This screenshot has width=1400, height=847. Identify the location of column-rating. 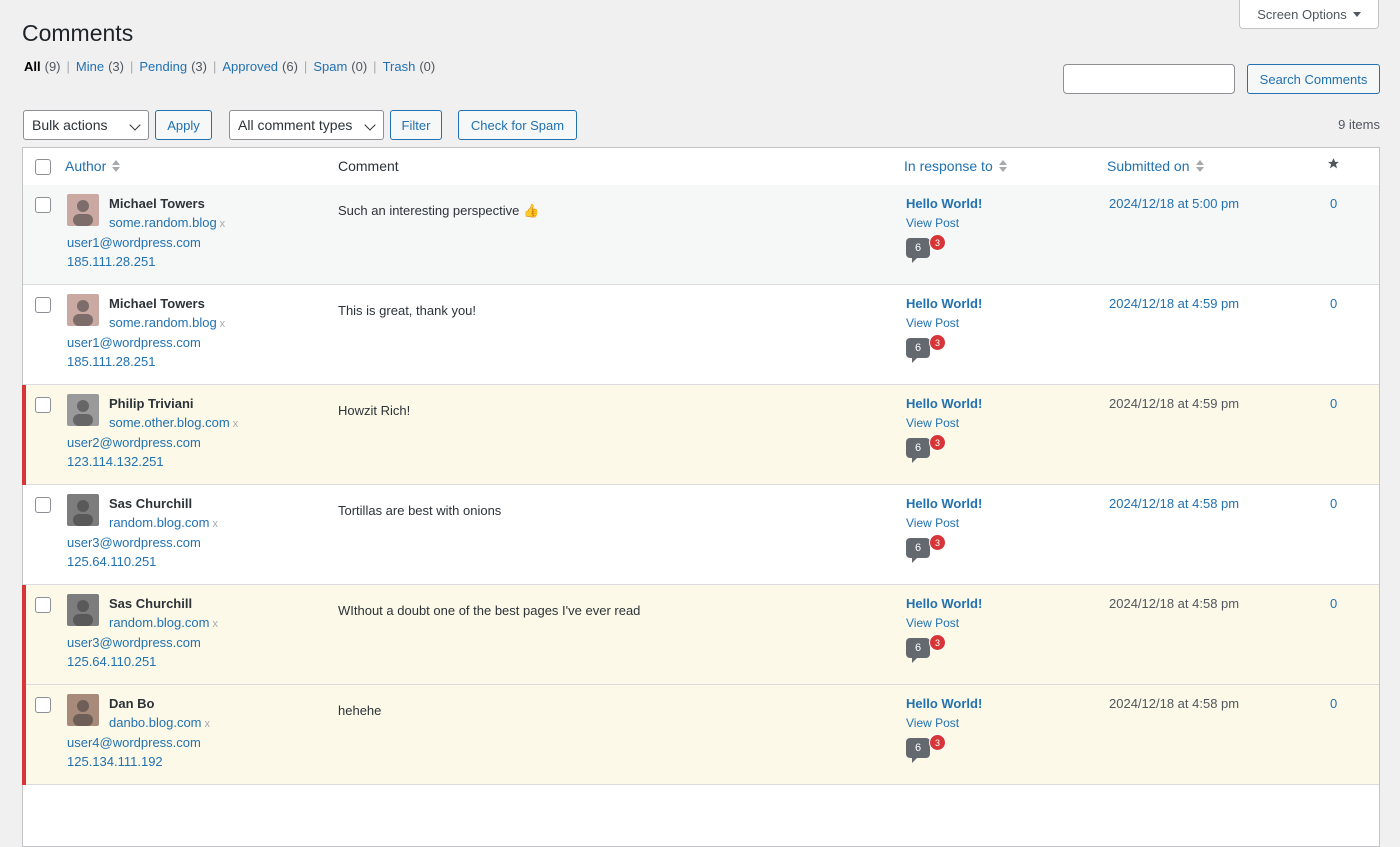
(1333, 163).